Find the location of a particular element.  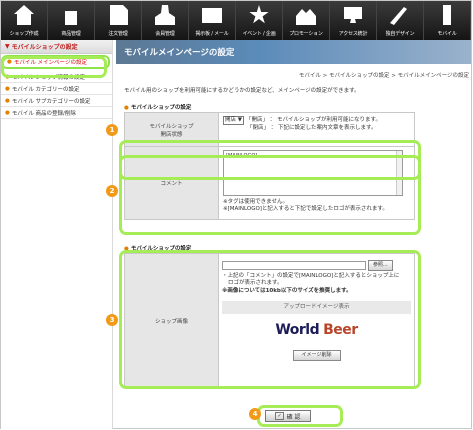

nav-label: 注文管理 is located at coordinates (118, 34).